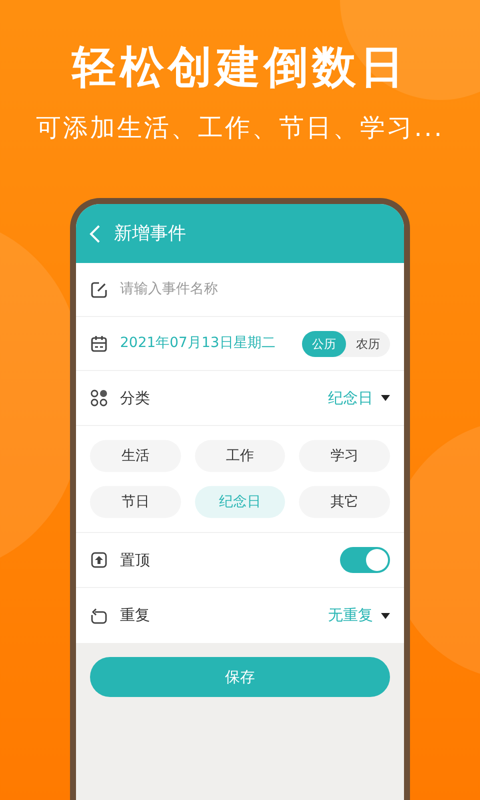 This screenshot has width=480, height=800. What do you see at coordinates (150, 234) in the screenshot?
I see `screen-title: 新增事件` at bounding box center [150, 234].